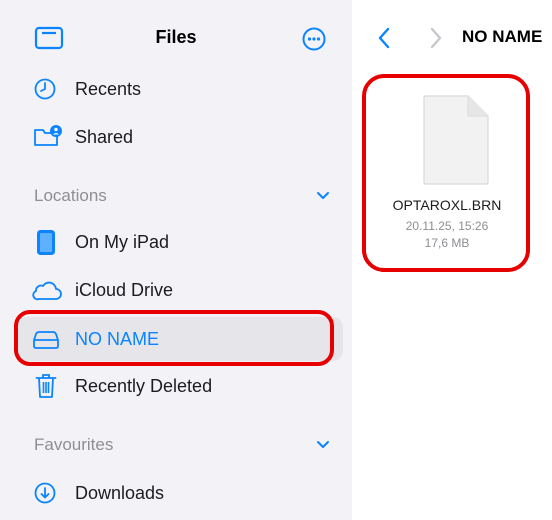 This screenshot has height=520, width=552. What do you see at coordinates (180, 137) in the screenshot?
I see `sidebar-item-shared: Shared` at bounding box center [180, 137].